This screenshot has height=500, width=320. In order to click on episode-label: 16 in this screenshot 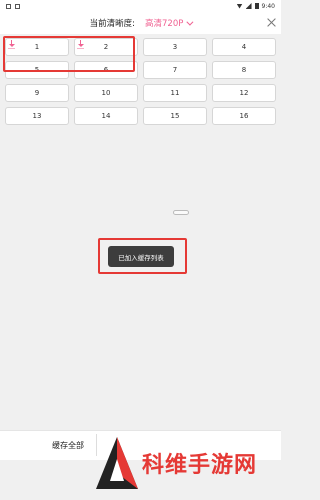, I will do `click(244, 116)`.